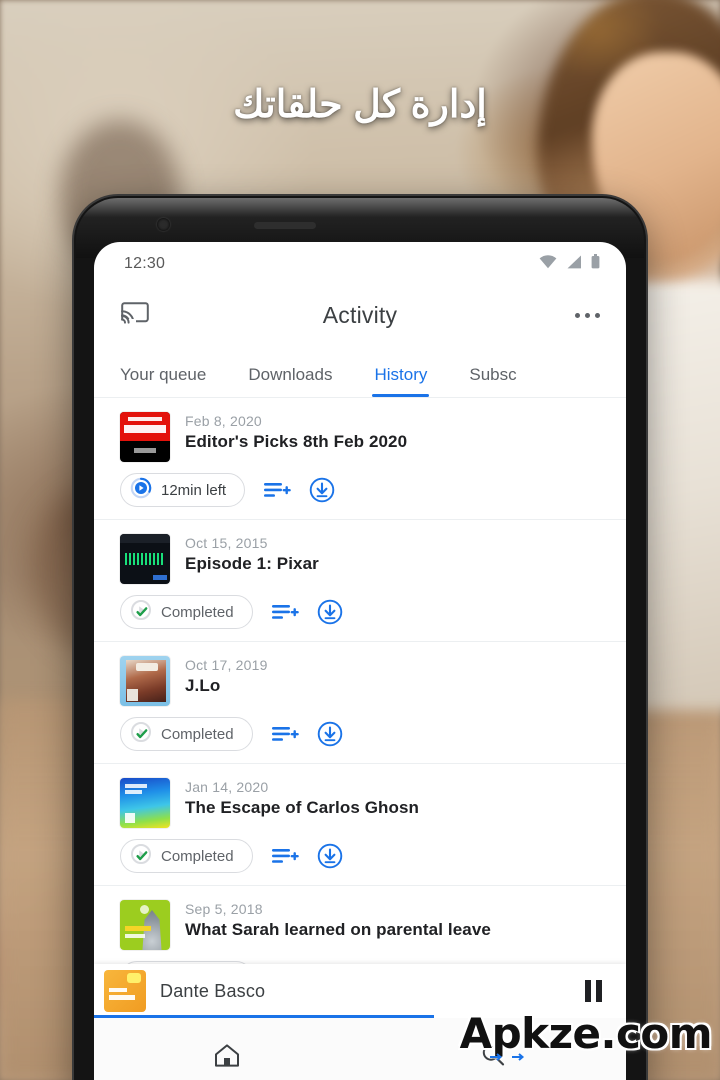 The width and height of the screenshot is (720, 1080). What do you see at coordinates (194, 490) in the screenshot?
I see `episode-status: 12min left` at bounding box center [194, 490].